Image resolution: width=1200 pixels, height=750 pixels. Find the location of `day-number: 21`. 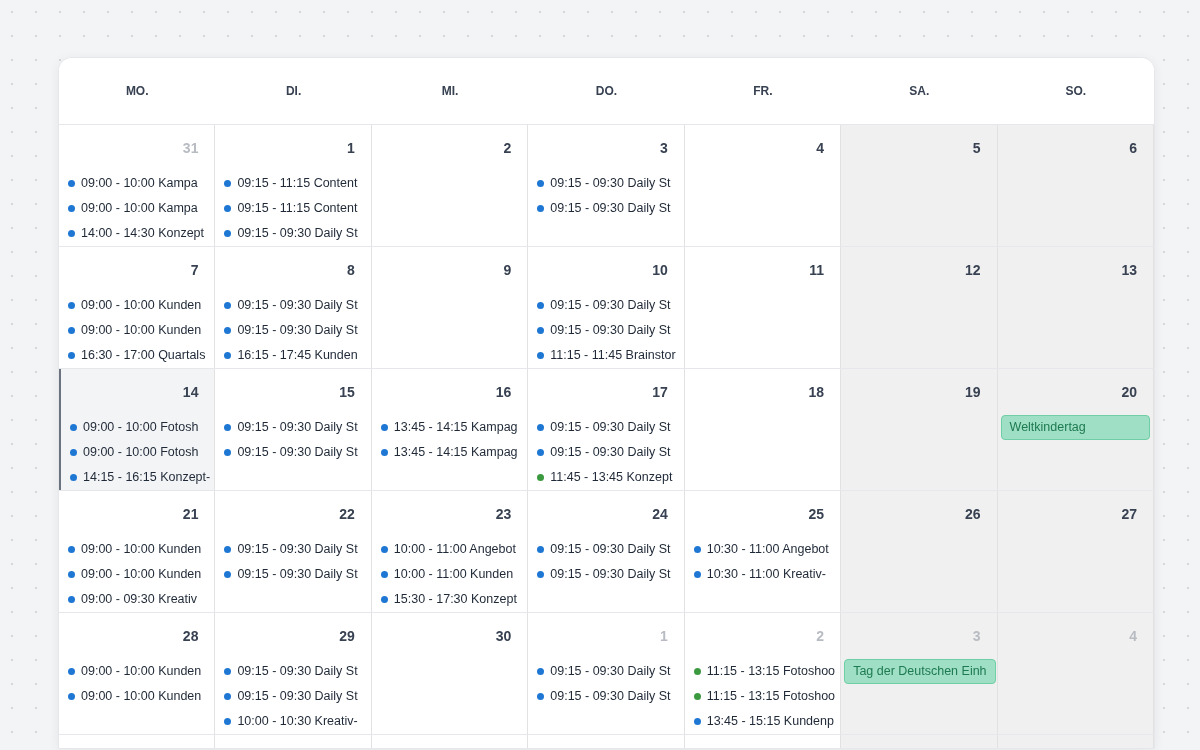

day-number: 21 is located at coordinates (190, 514).